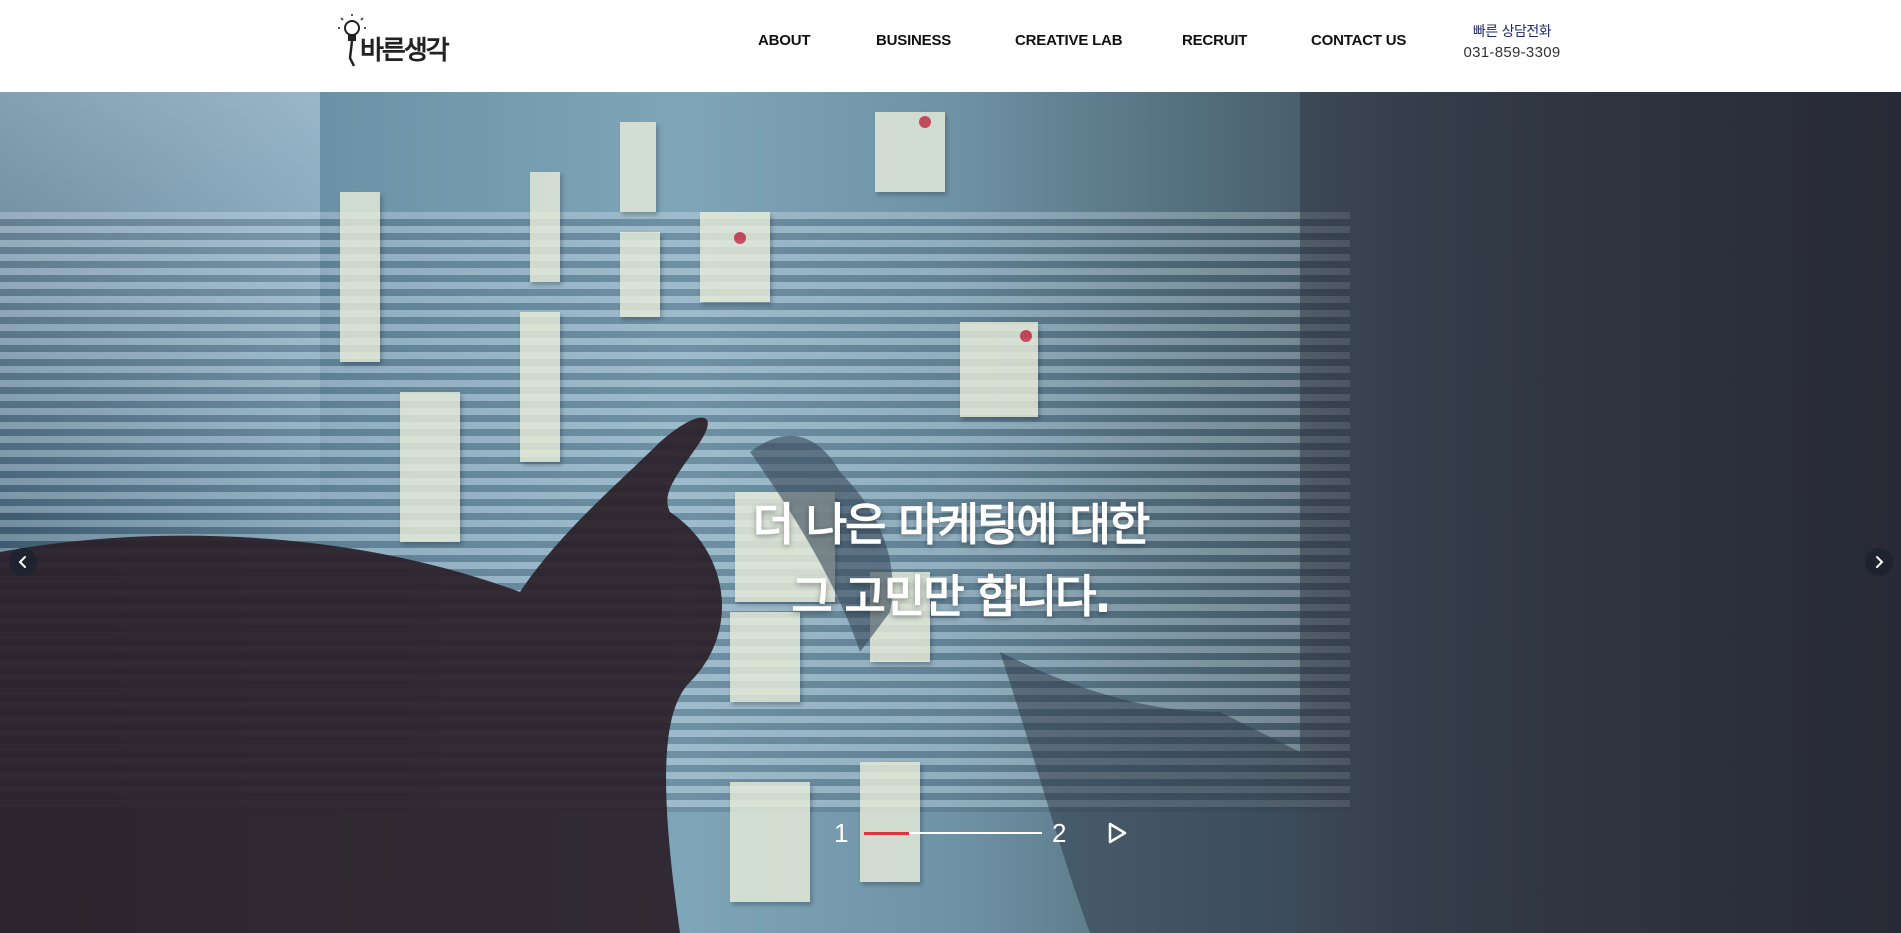 The height and width of the screenshot is (933, 1901). Describe the element at coordinates (1059, 833) in the screenshot. I see `slide-total-number: 2` at that location.